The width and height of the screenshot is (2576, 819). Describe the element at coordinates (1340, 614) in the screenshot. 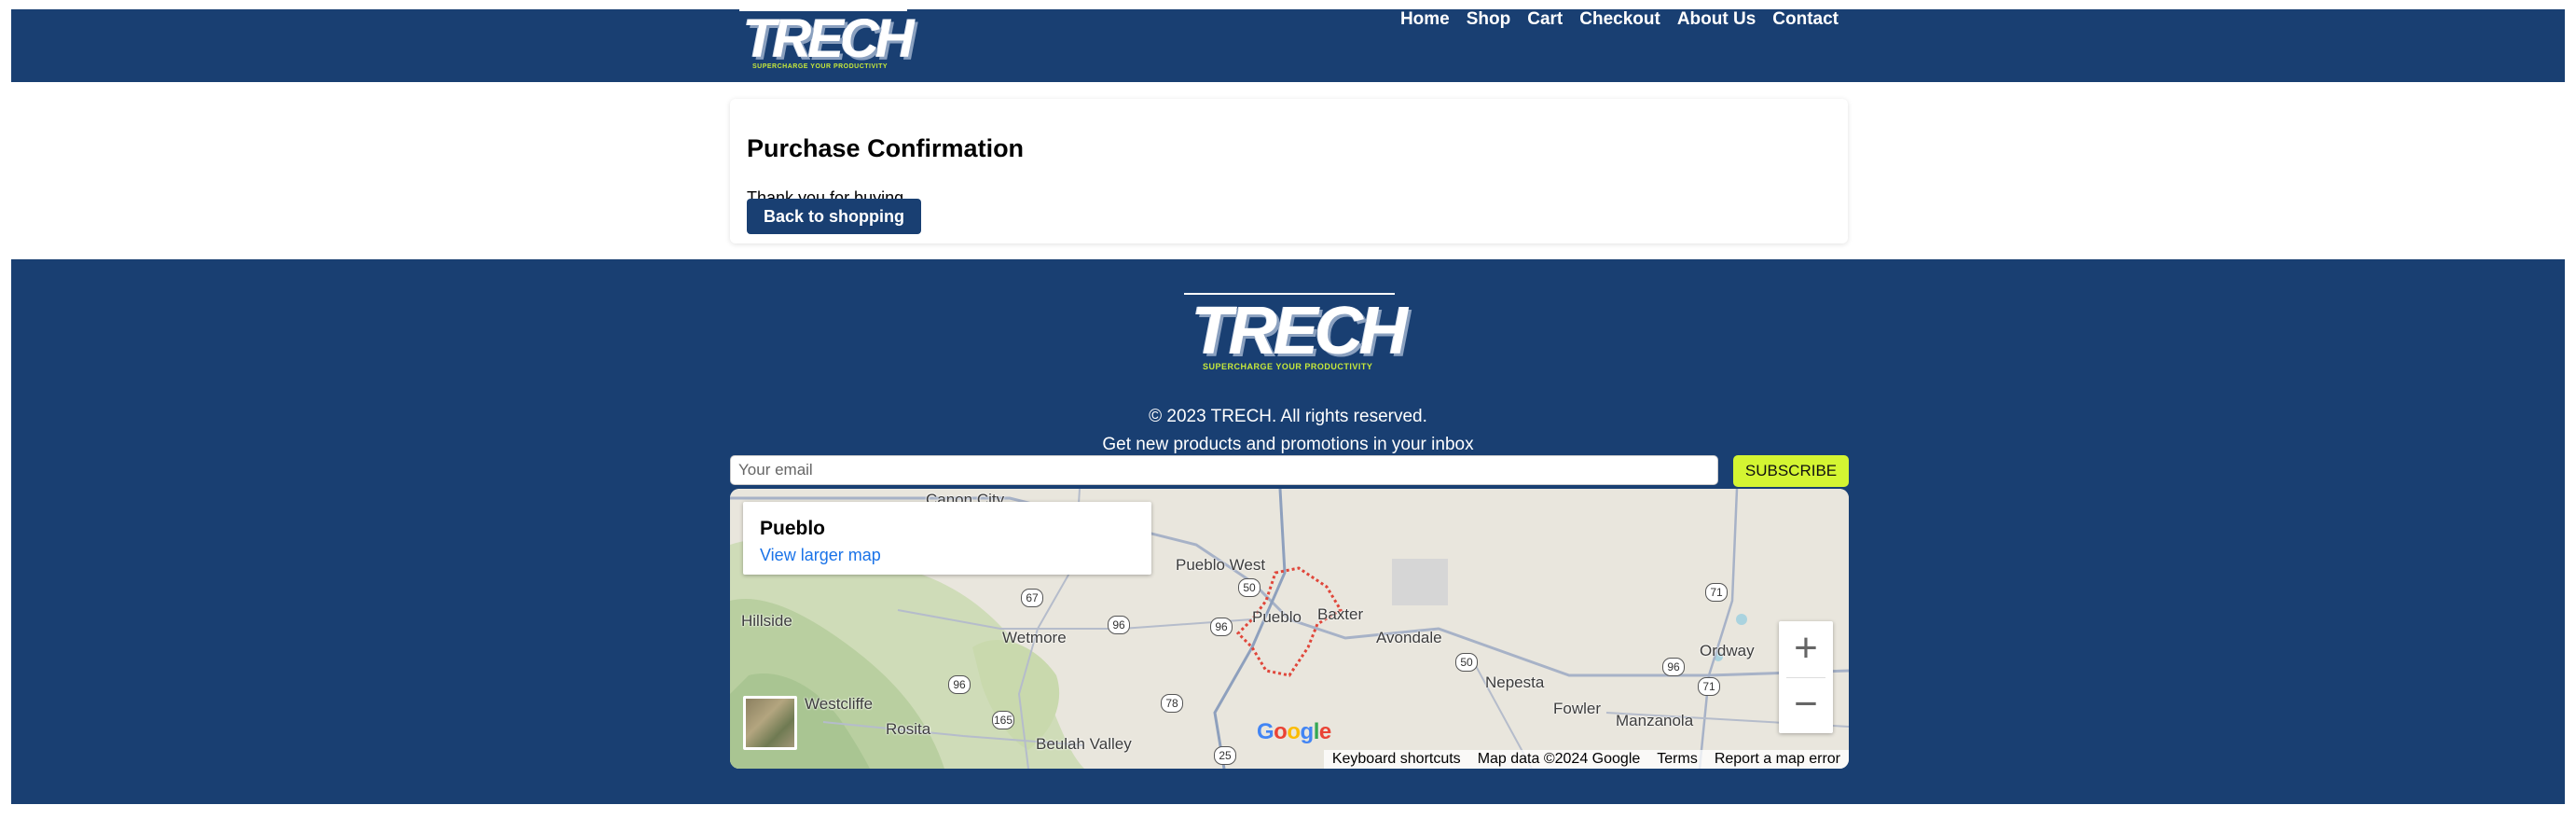

I see `map-label-baxter: Baxter` at that location.